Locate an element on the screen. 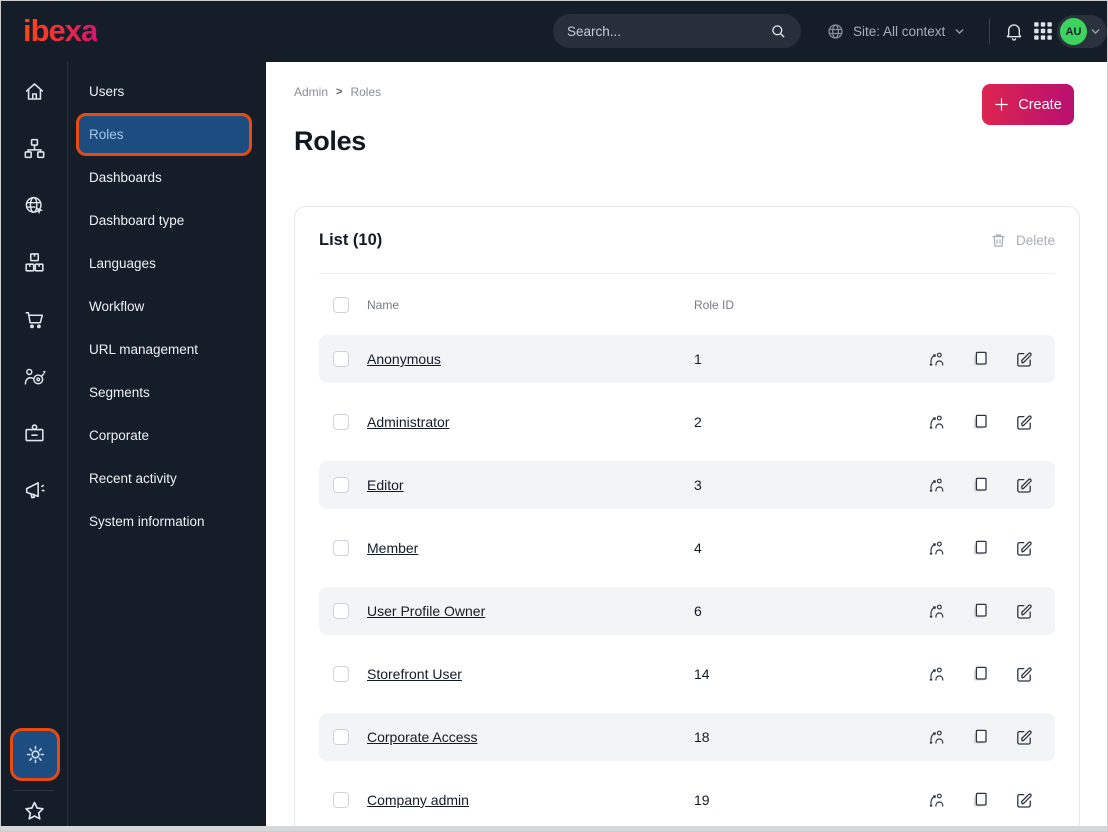  user-menu: AU is located at coordinates (1082, 31).